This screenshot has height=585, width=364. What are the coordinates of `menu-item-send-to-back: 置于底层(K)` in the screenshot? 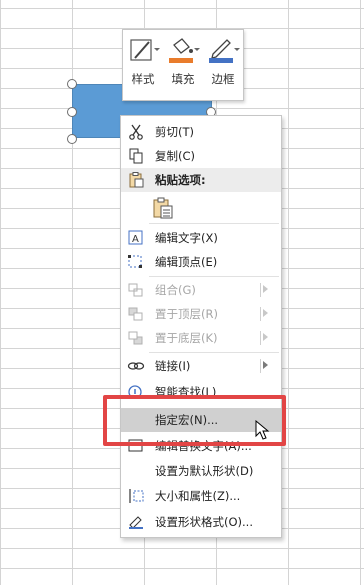 It's located at (201, 338).